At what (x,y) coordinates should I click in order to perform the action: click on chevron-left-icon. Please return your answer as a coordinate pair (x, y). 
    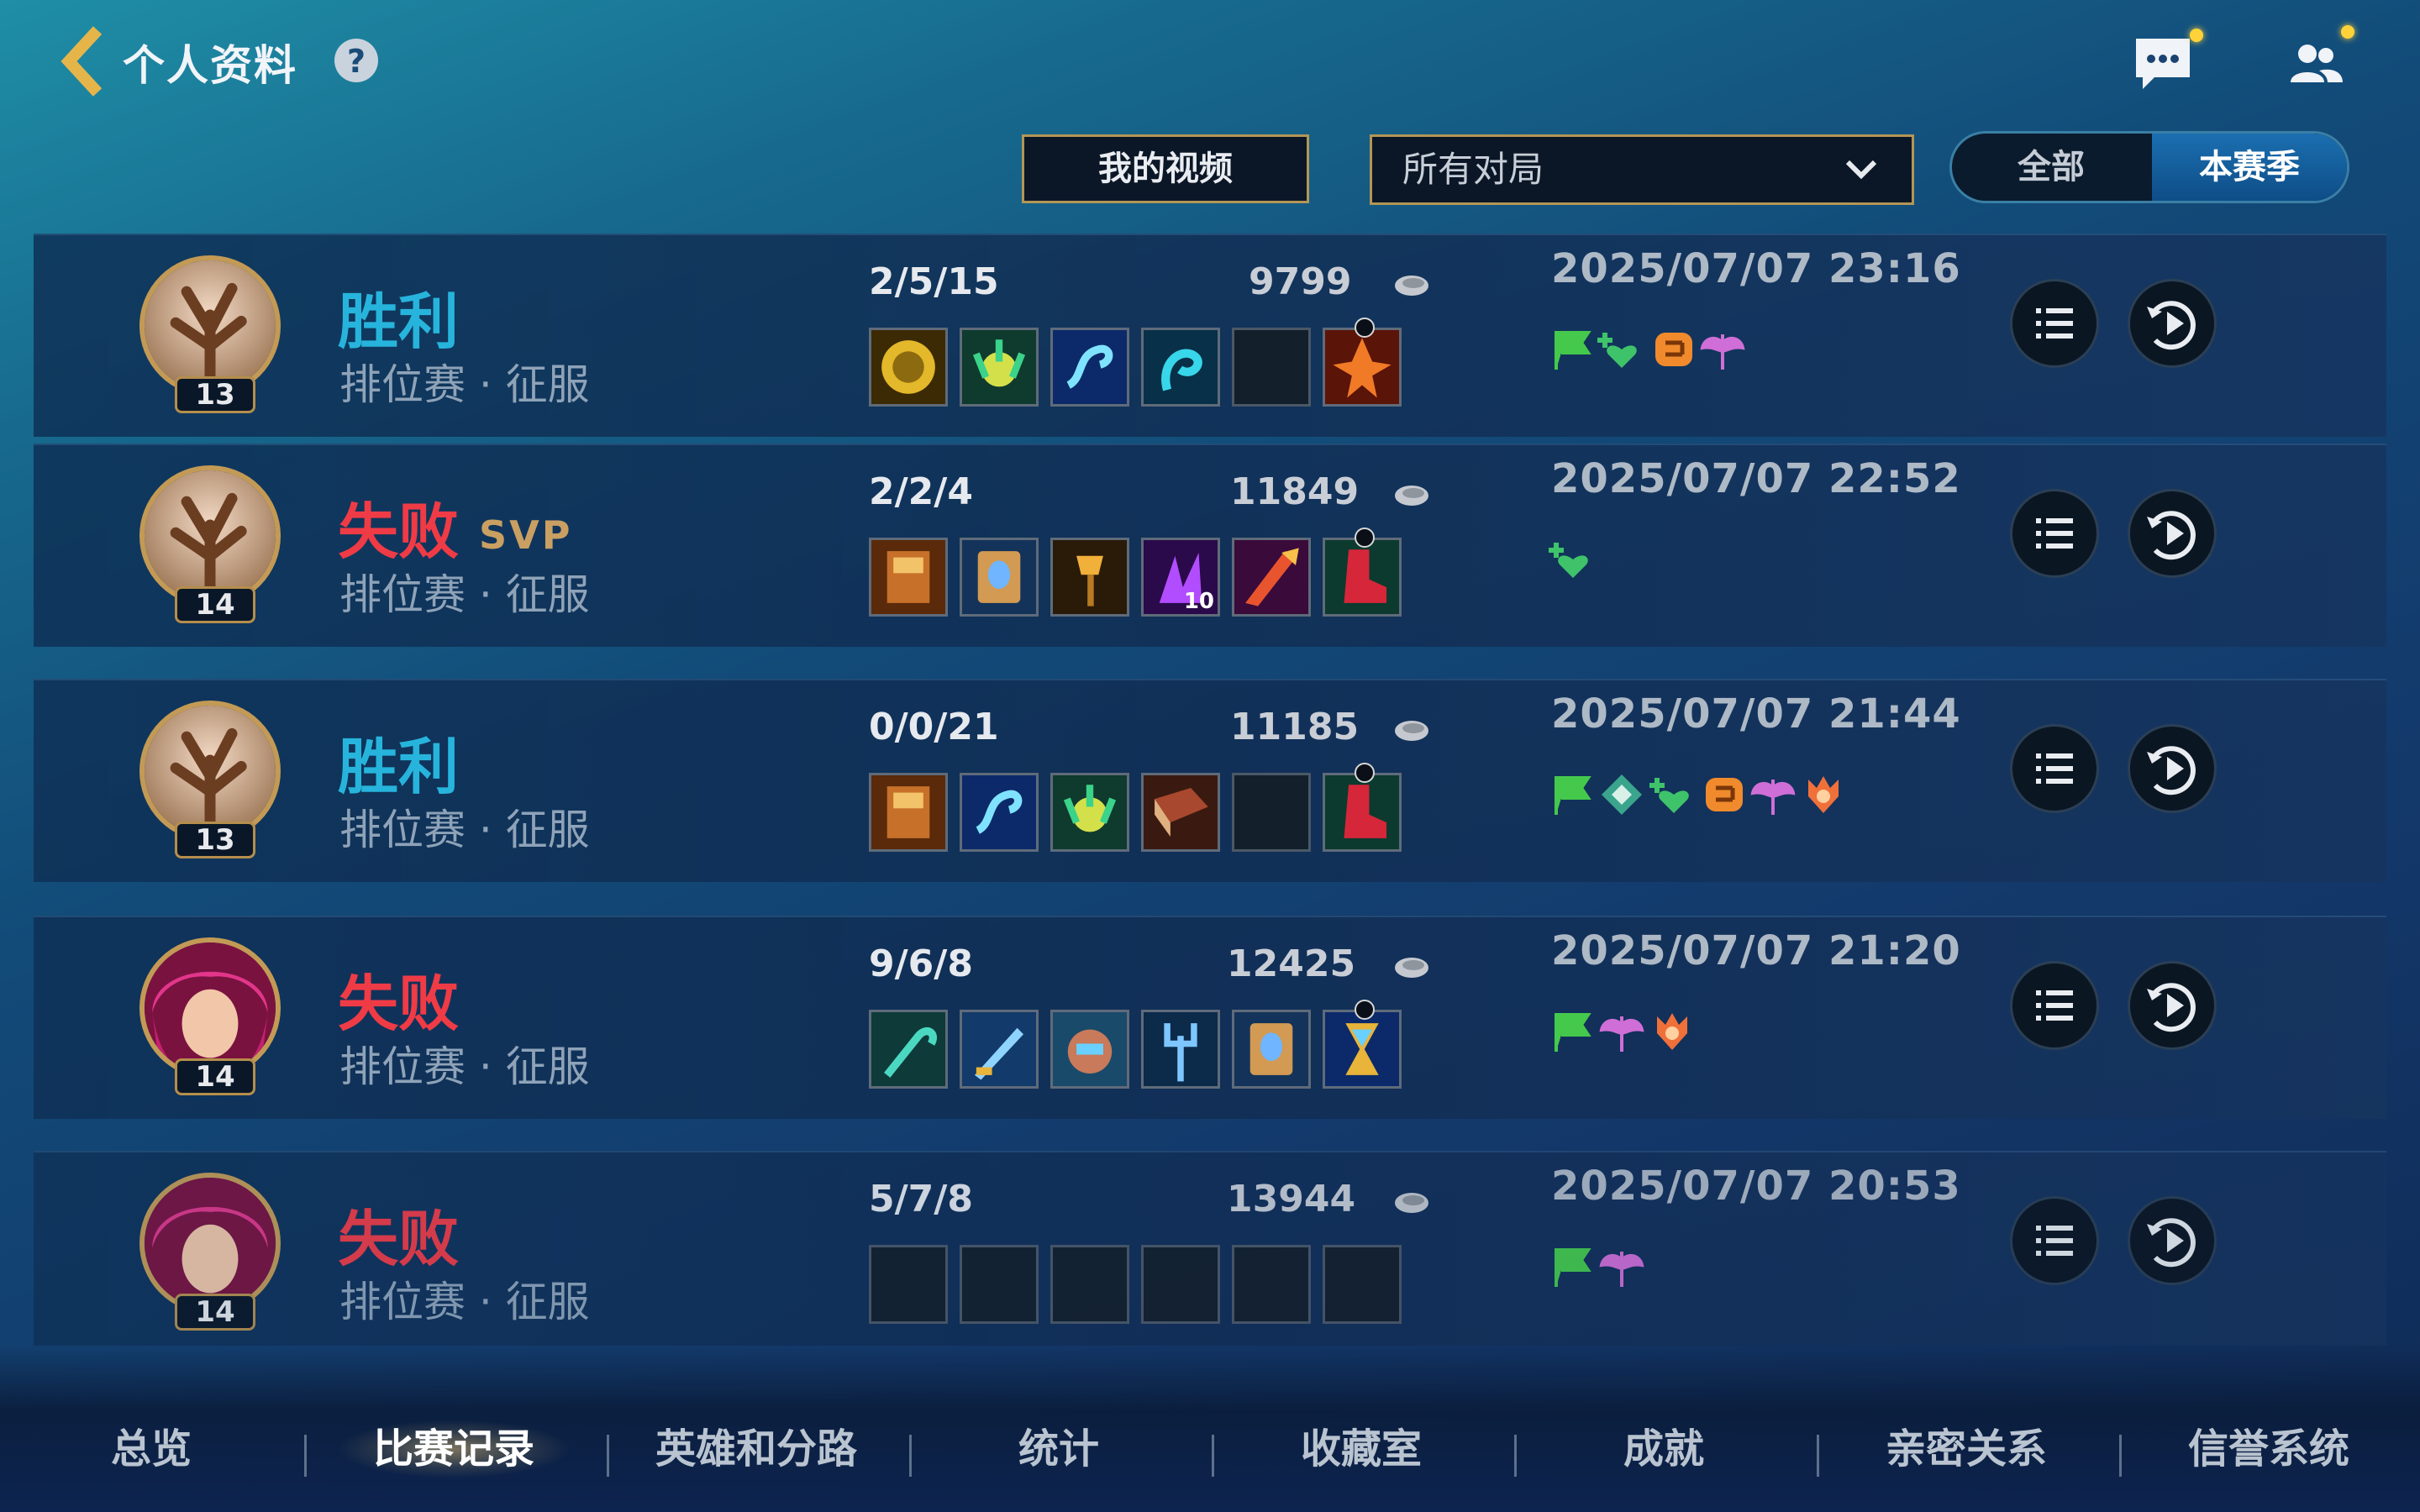
    Looking at the image, I should click on (81, 61).